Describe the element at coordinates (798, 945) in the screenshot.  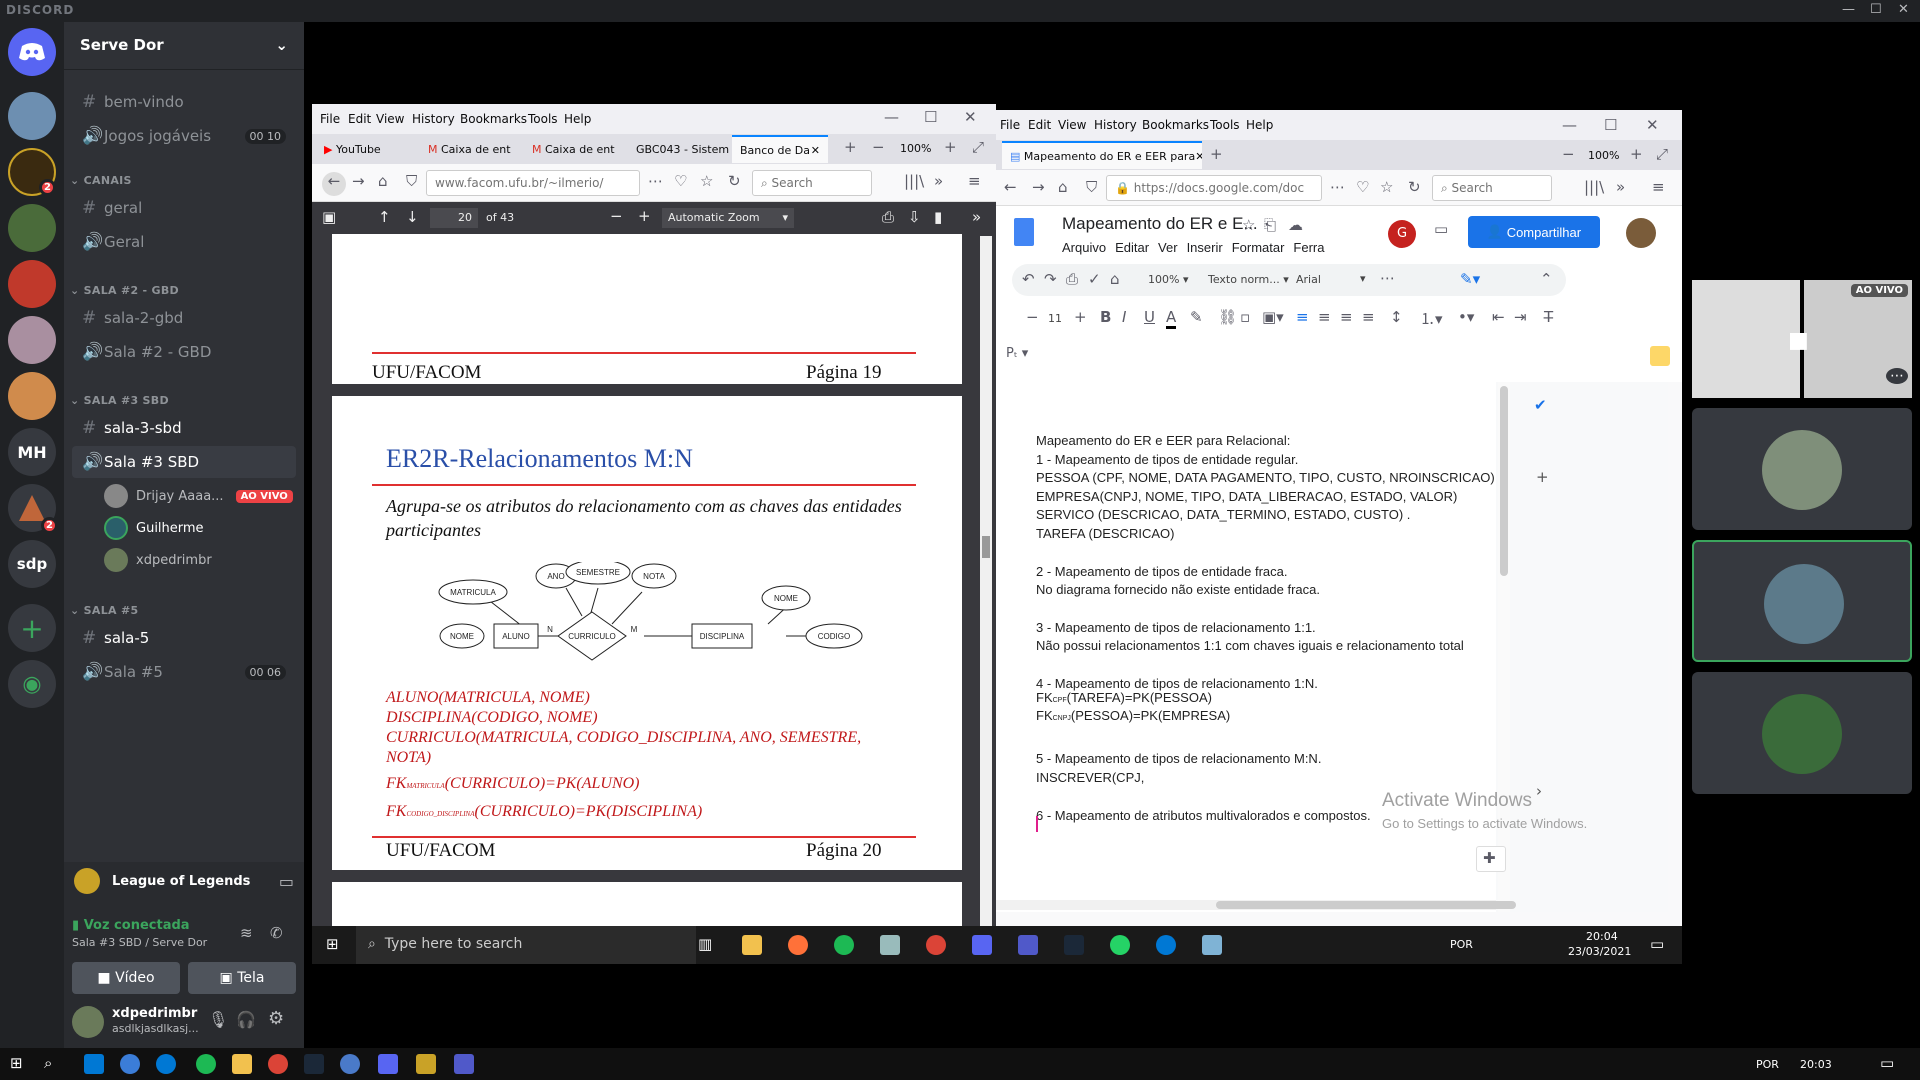
I see `firefox-icon` at that location.